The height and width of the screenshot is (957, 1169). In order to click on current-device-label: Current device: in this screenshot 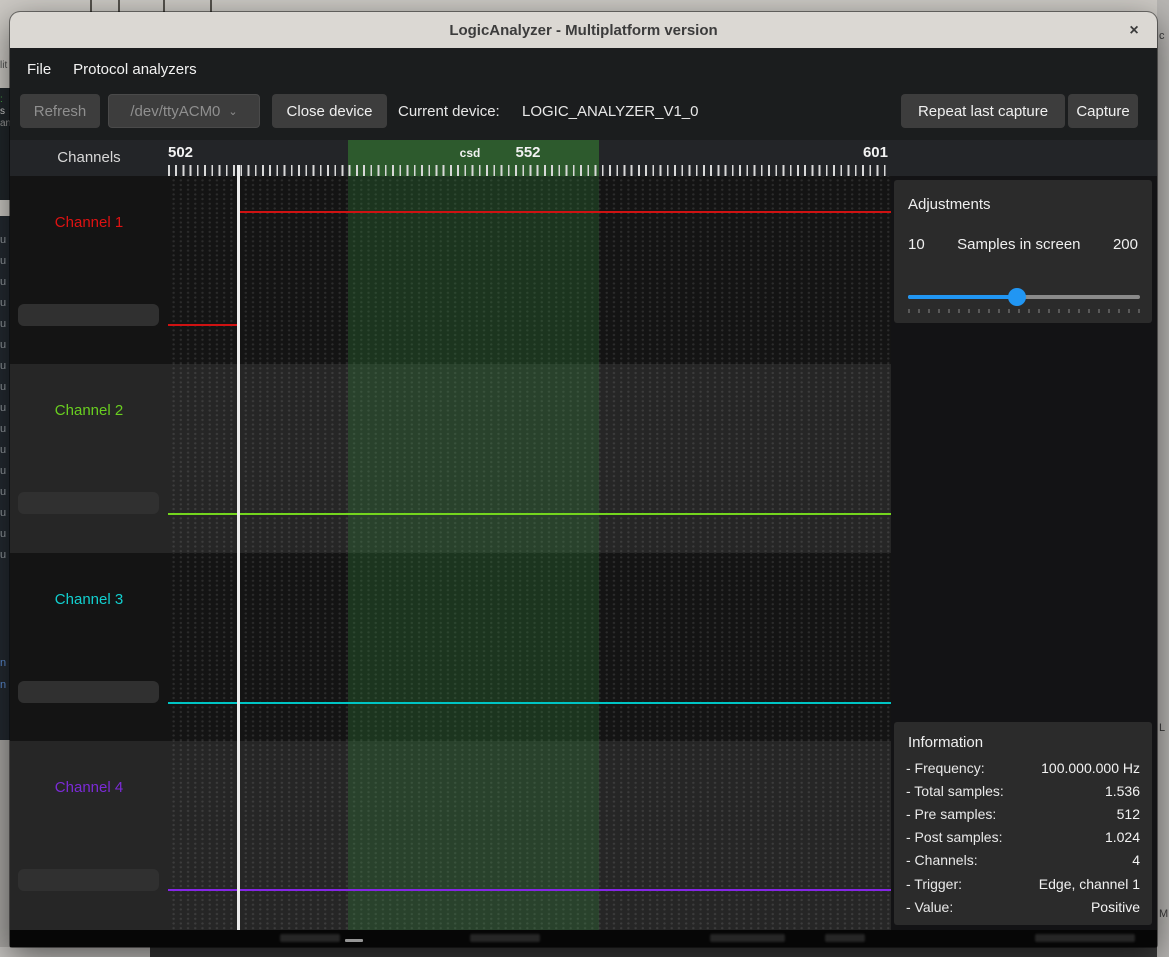, I will do `click(449, 111)`.